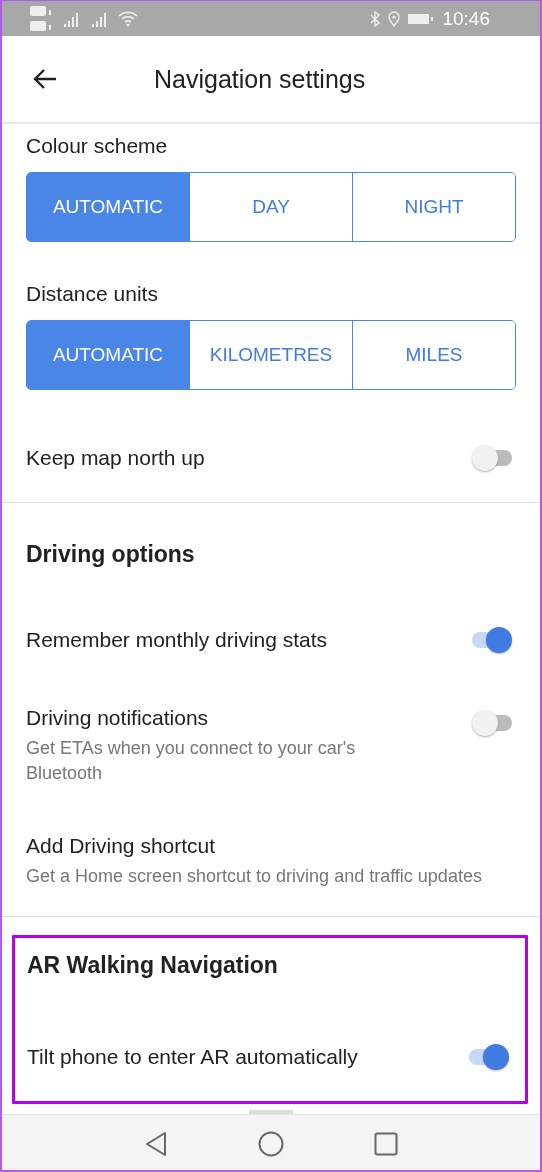 The image size is (542, 1172). What do you see at coordinates (111, 554) in the screenshot?
I see `section-heading: Driving options` at bounding box center [111, 554].